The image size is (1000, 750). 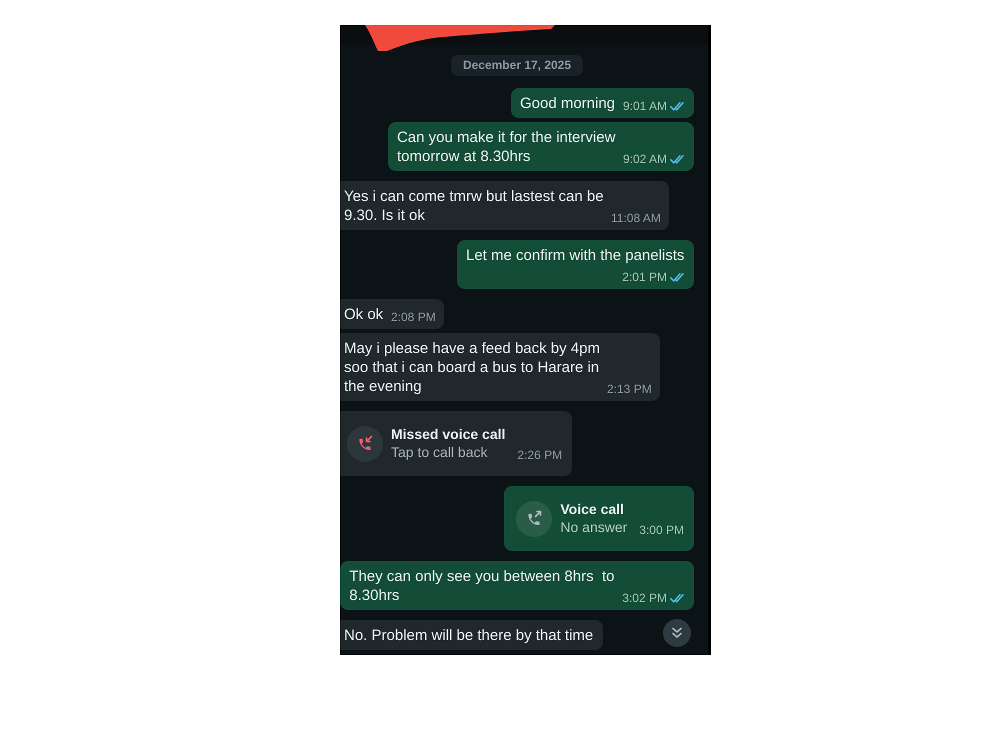 I want to click on message-time: 3:02 PM, so click(x=644, y=598).